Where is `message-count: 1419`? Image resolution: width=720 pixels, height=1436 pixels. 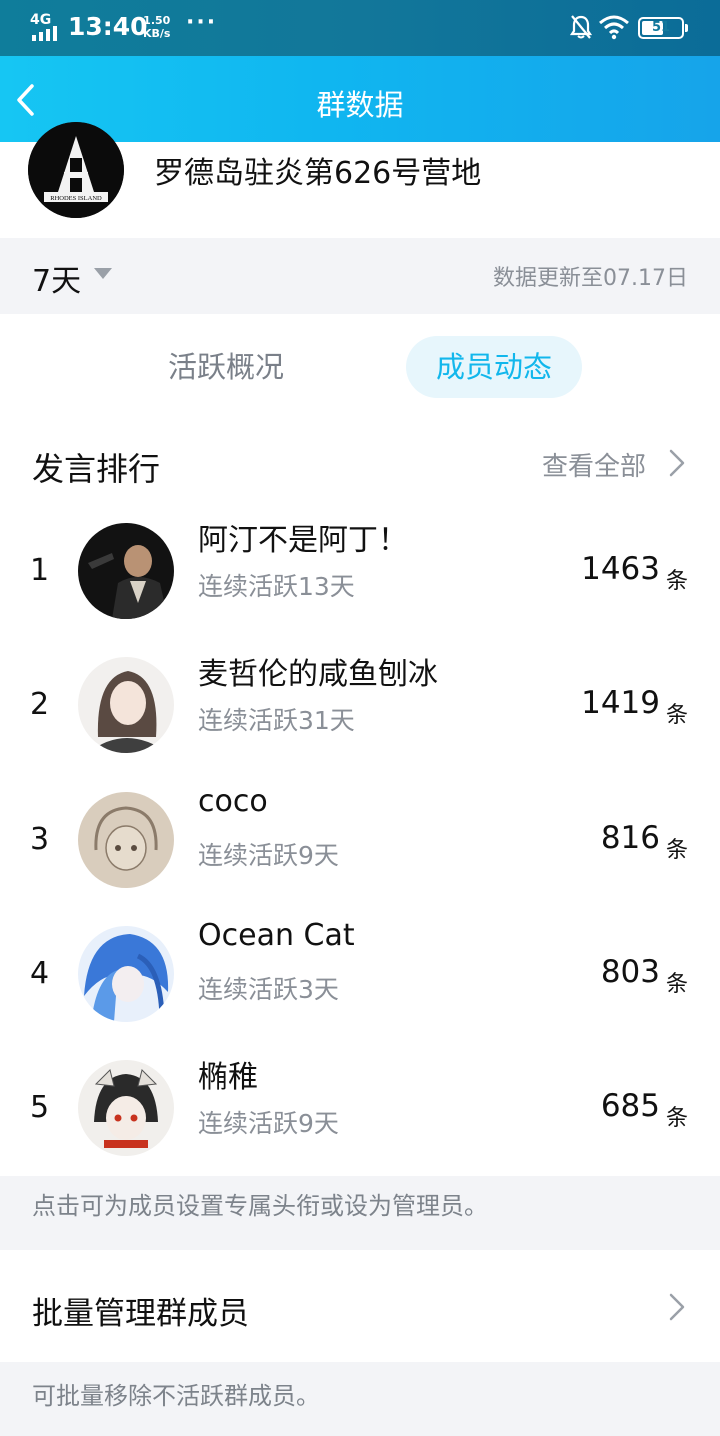
message-count: 1419 is located at coordinates (620, 703).